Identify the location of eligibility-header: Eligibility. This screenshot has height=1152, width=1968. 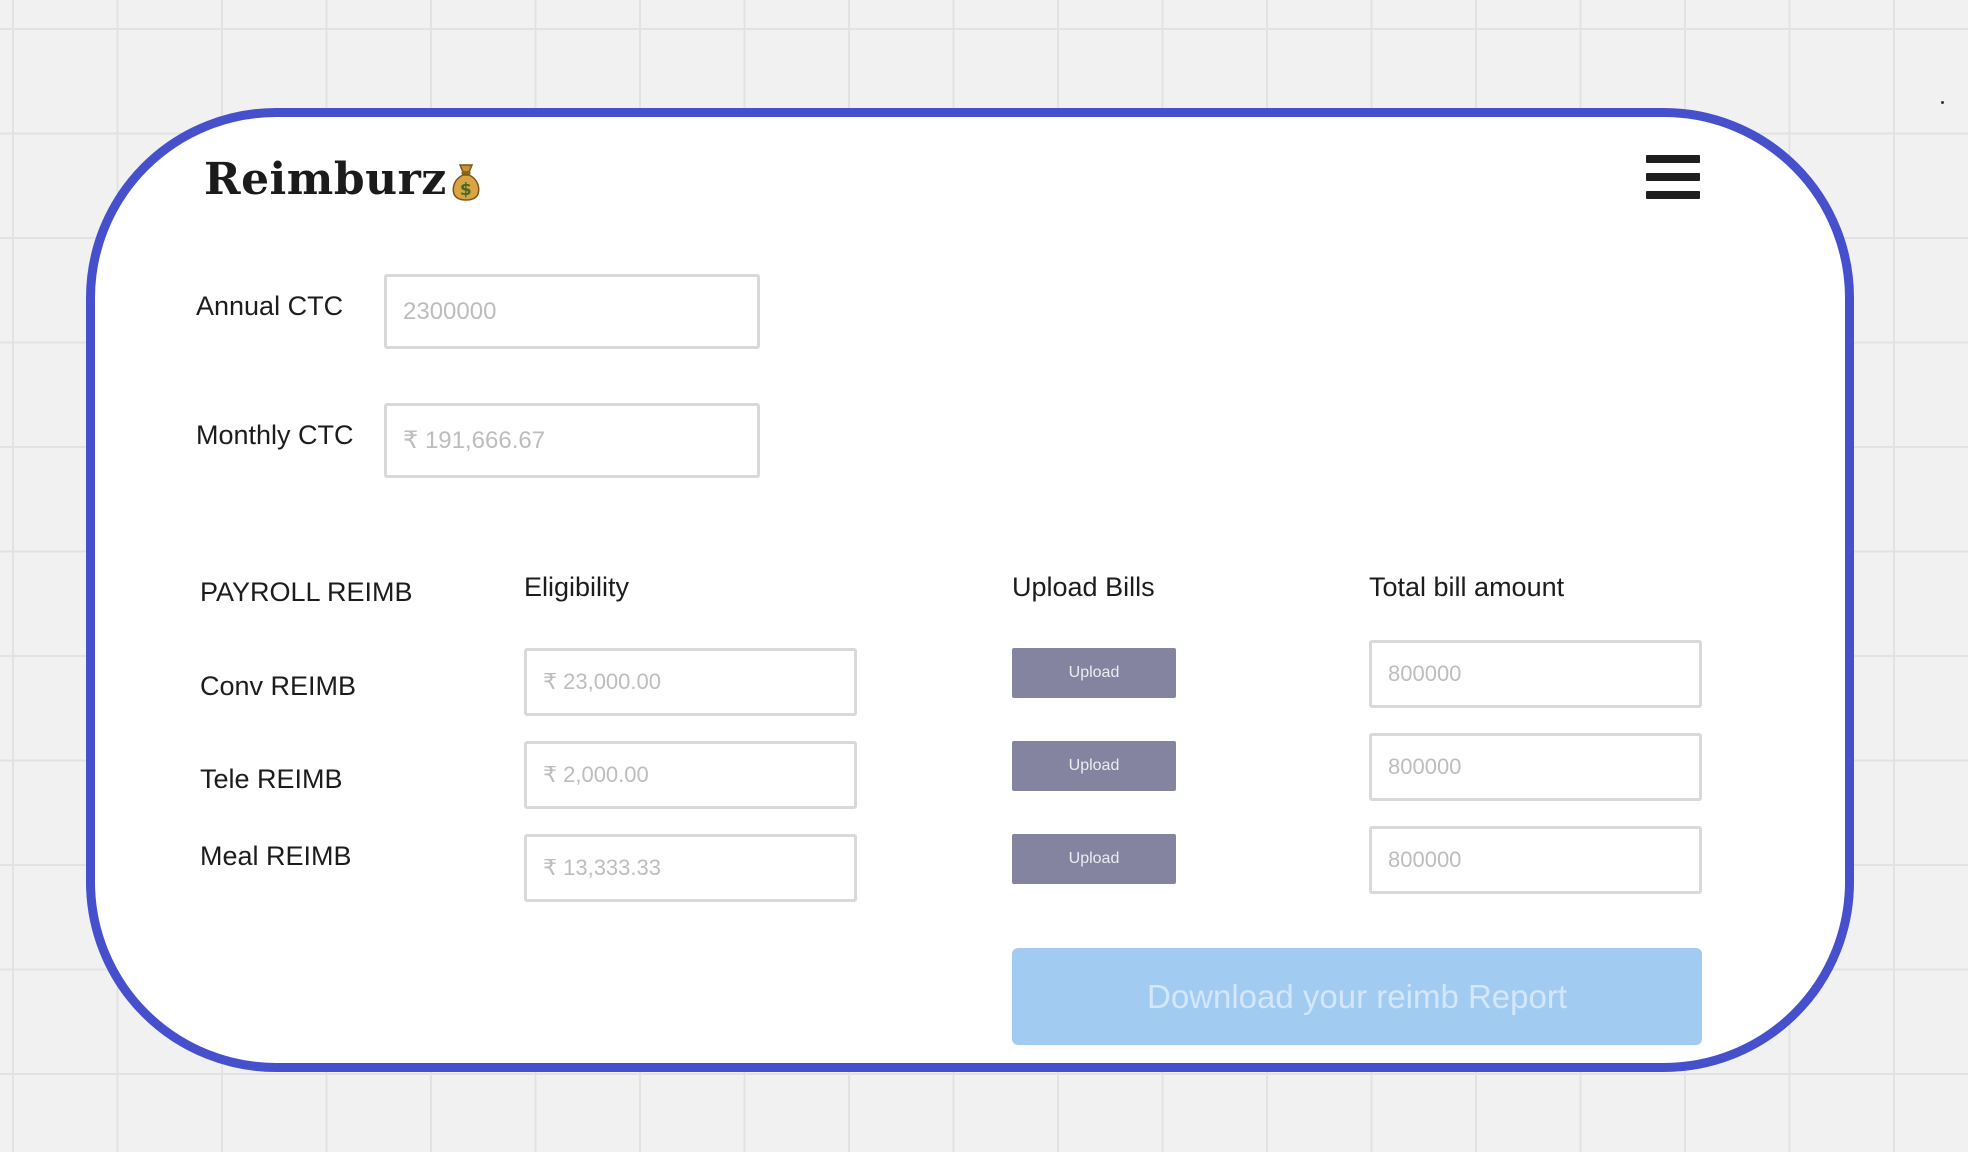
(577, 587).